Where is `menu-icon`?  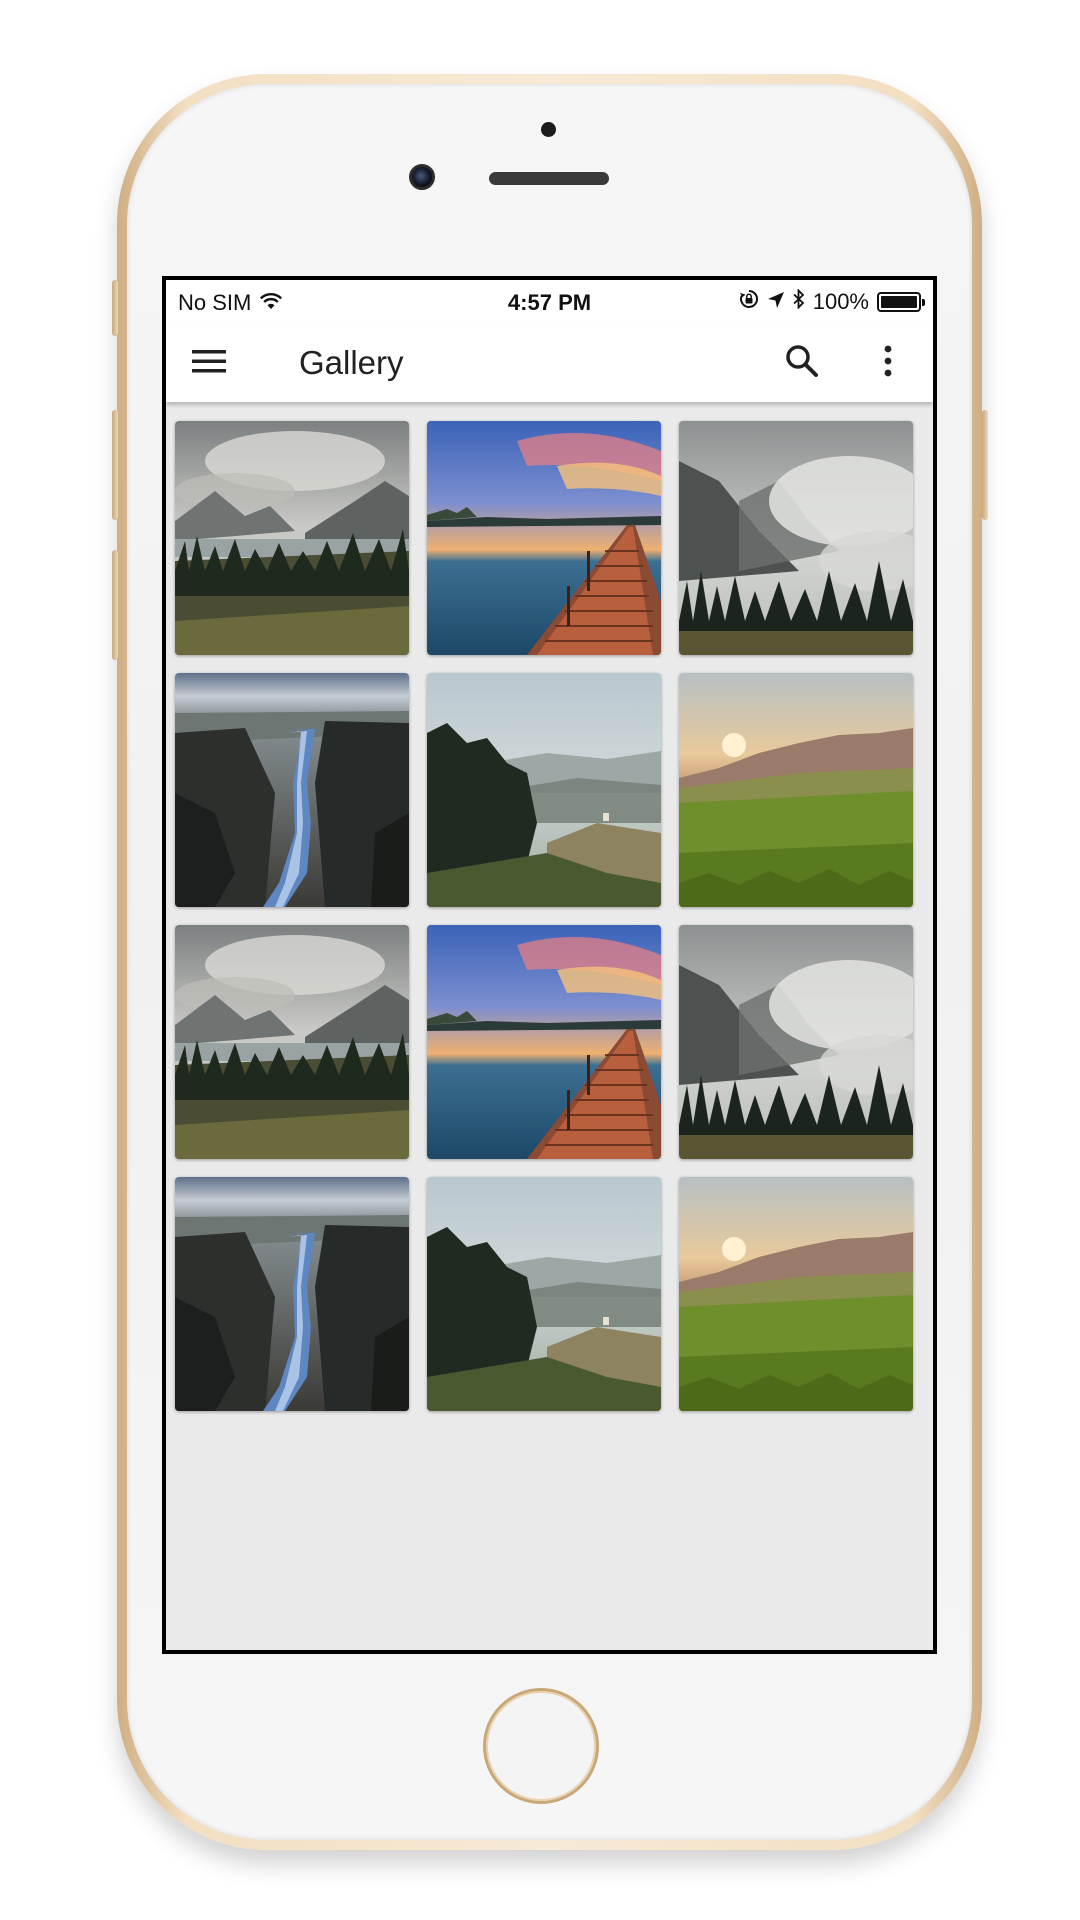
menu-icon is located at coordinates (209, 363).